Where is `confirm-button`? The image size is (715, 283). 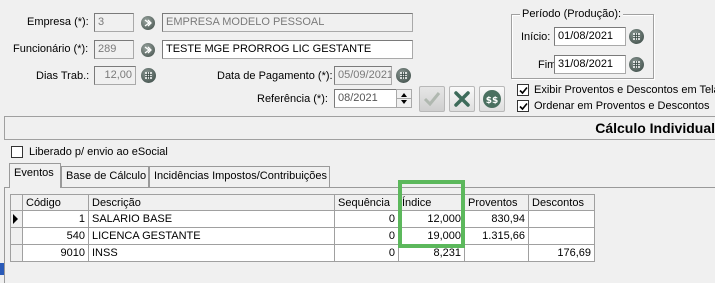
confirm-button is located at coordinates (432, 99).